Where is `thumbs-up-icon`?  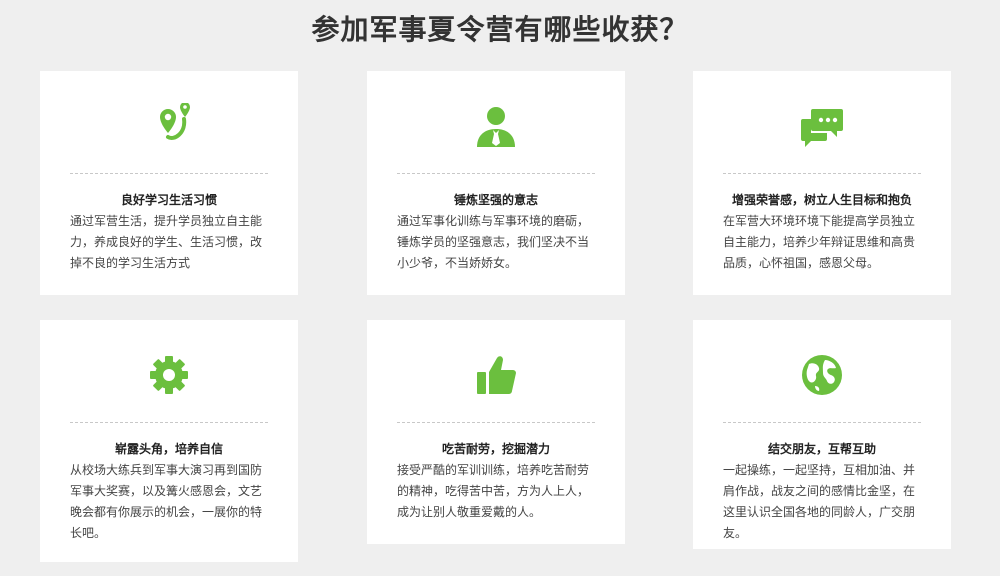 thumbs-up-icon is located at coordinates (496, 375).